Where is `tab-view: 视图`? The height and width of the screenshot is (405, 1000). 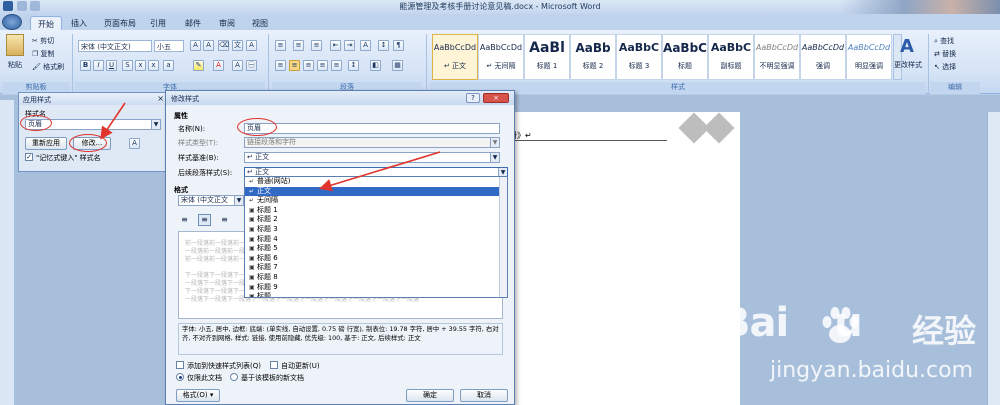
tab-view: 视图 is located at coordinates (260, 23).